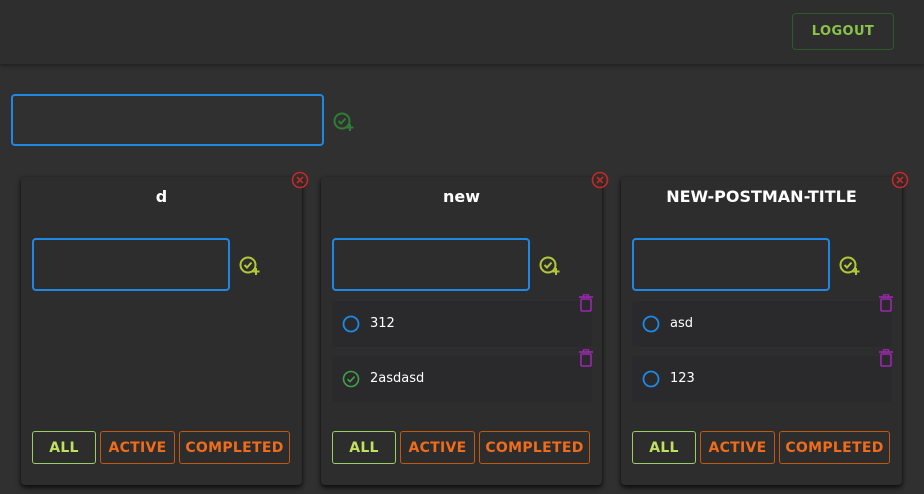 The width and height of the screenshot is (924, 494). What do you see at coordinates (462, 32) in the screenshot?
I see `app-bar: LOGOUT` at bounding box center [462, 32].